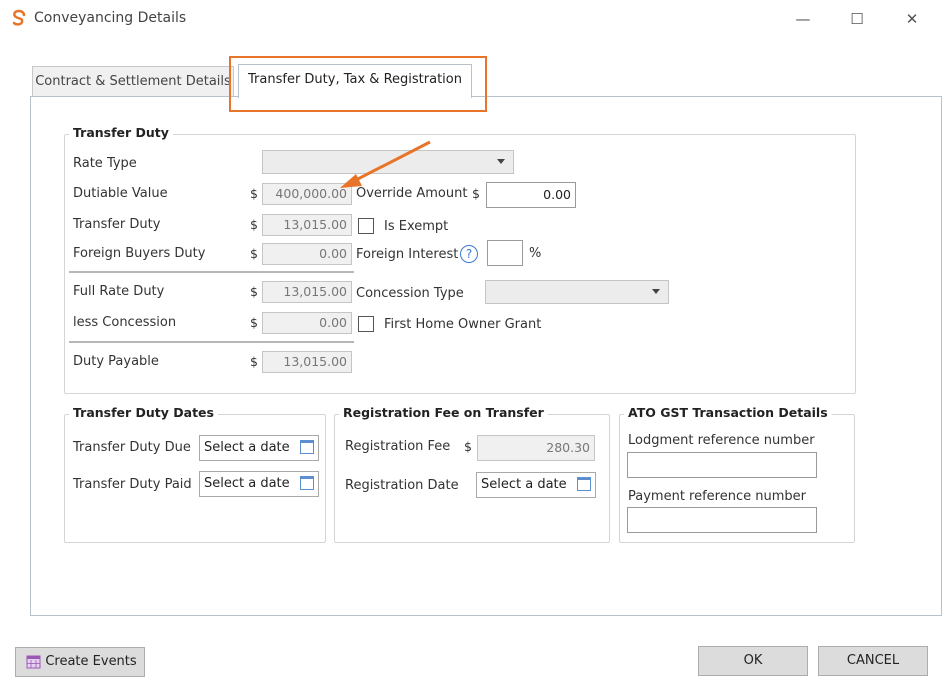 The image size is (943, 691). I want to click on registration-date-label: Registration Date, so click(402, 485).